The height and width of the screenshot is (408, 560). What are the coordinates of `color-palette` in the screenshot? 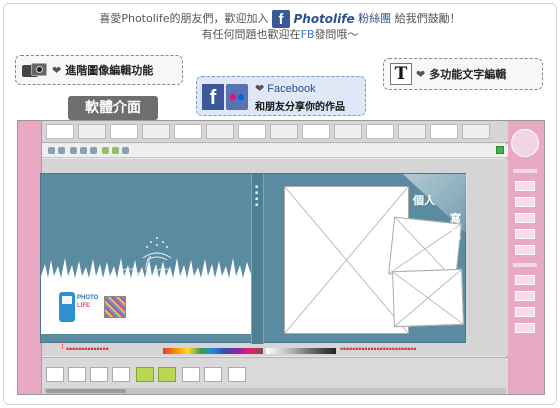 It's located at (213, 351).